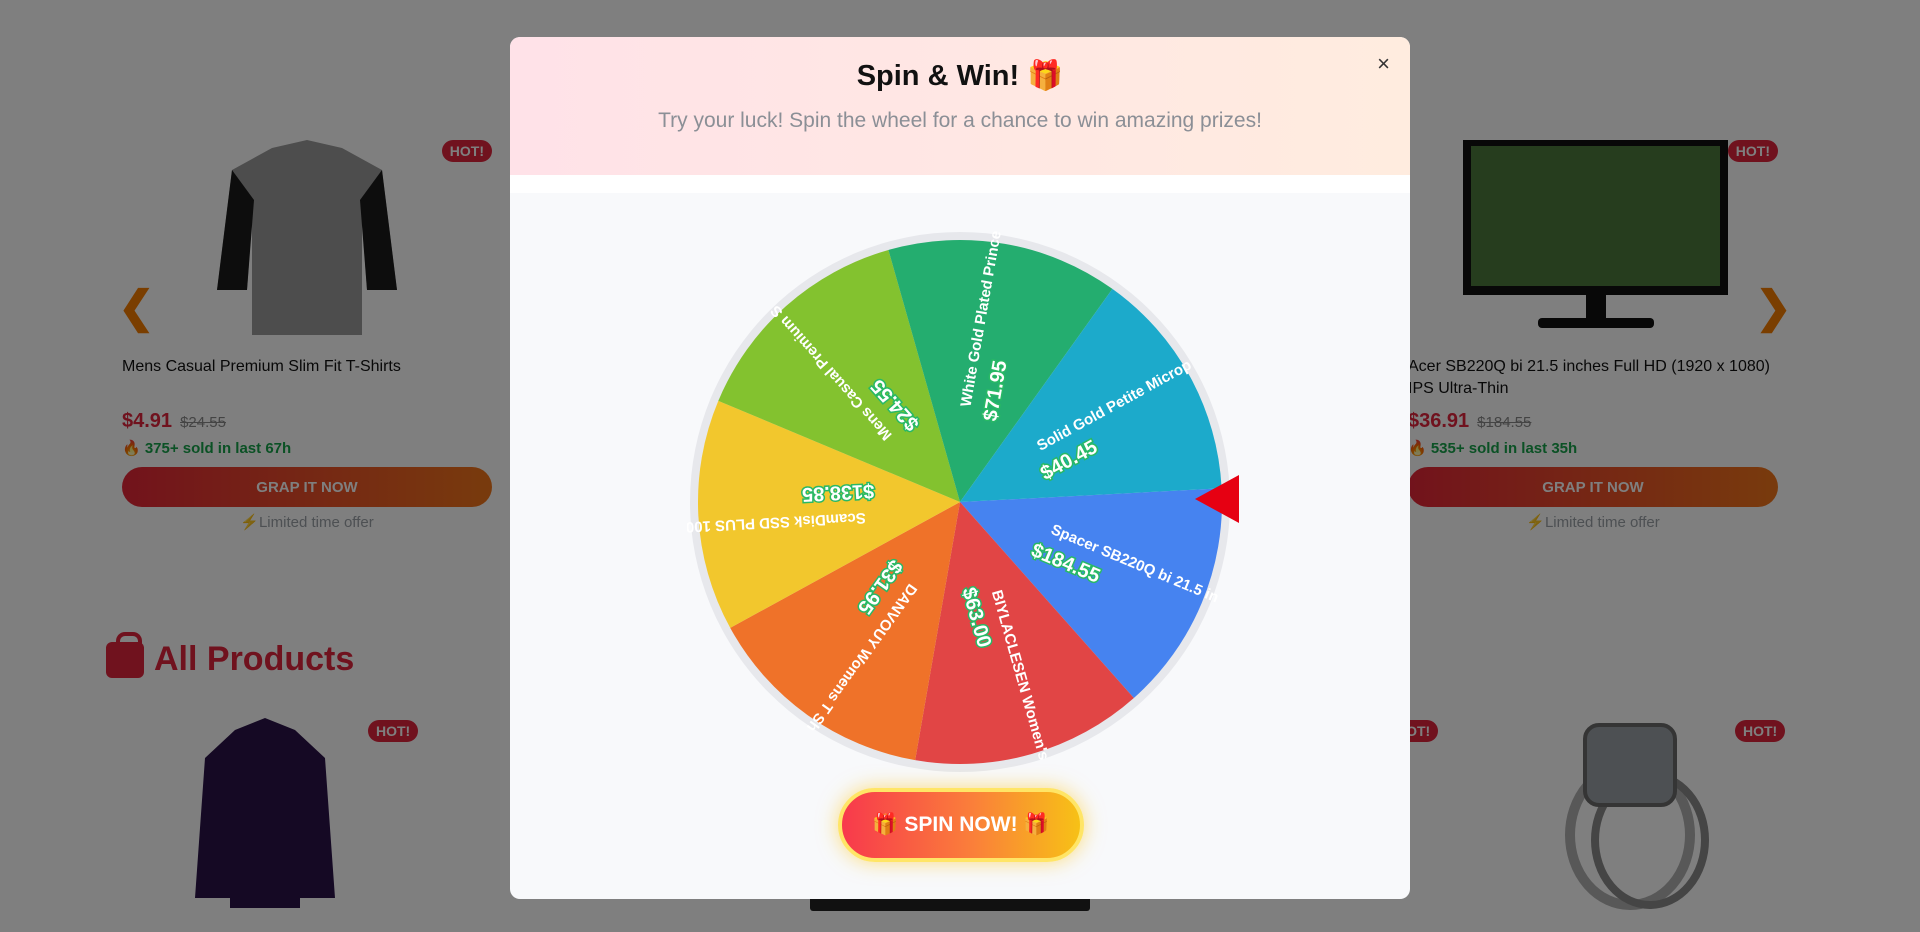 Image resolution: width=1920 pixels, height=932 pixels. I want to click on wheel-pointer-icon, so click(1217, 499).